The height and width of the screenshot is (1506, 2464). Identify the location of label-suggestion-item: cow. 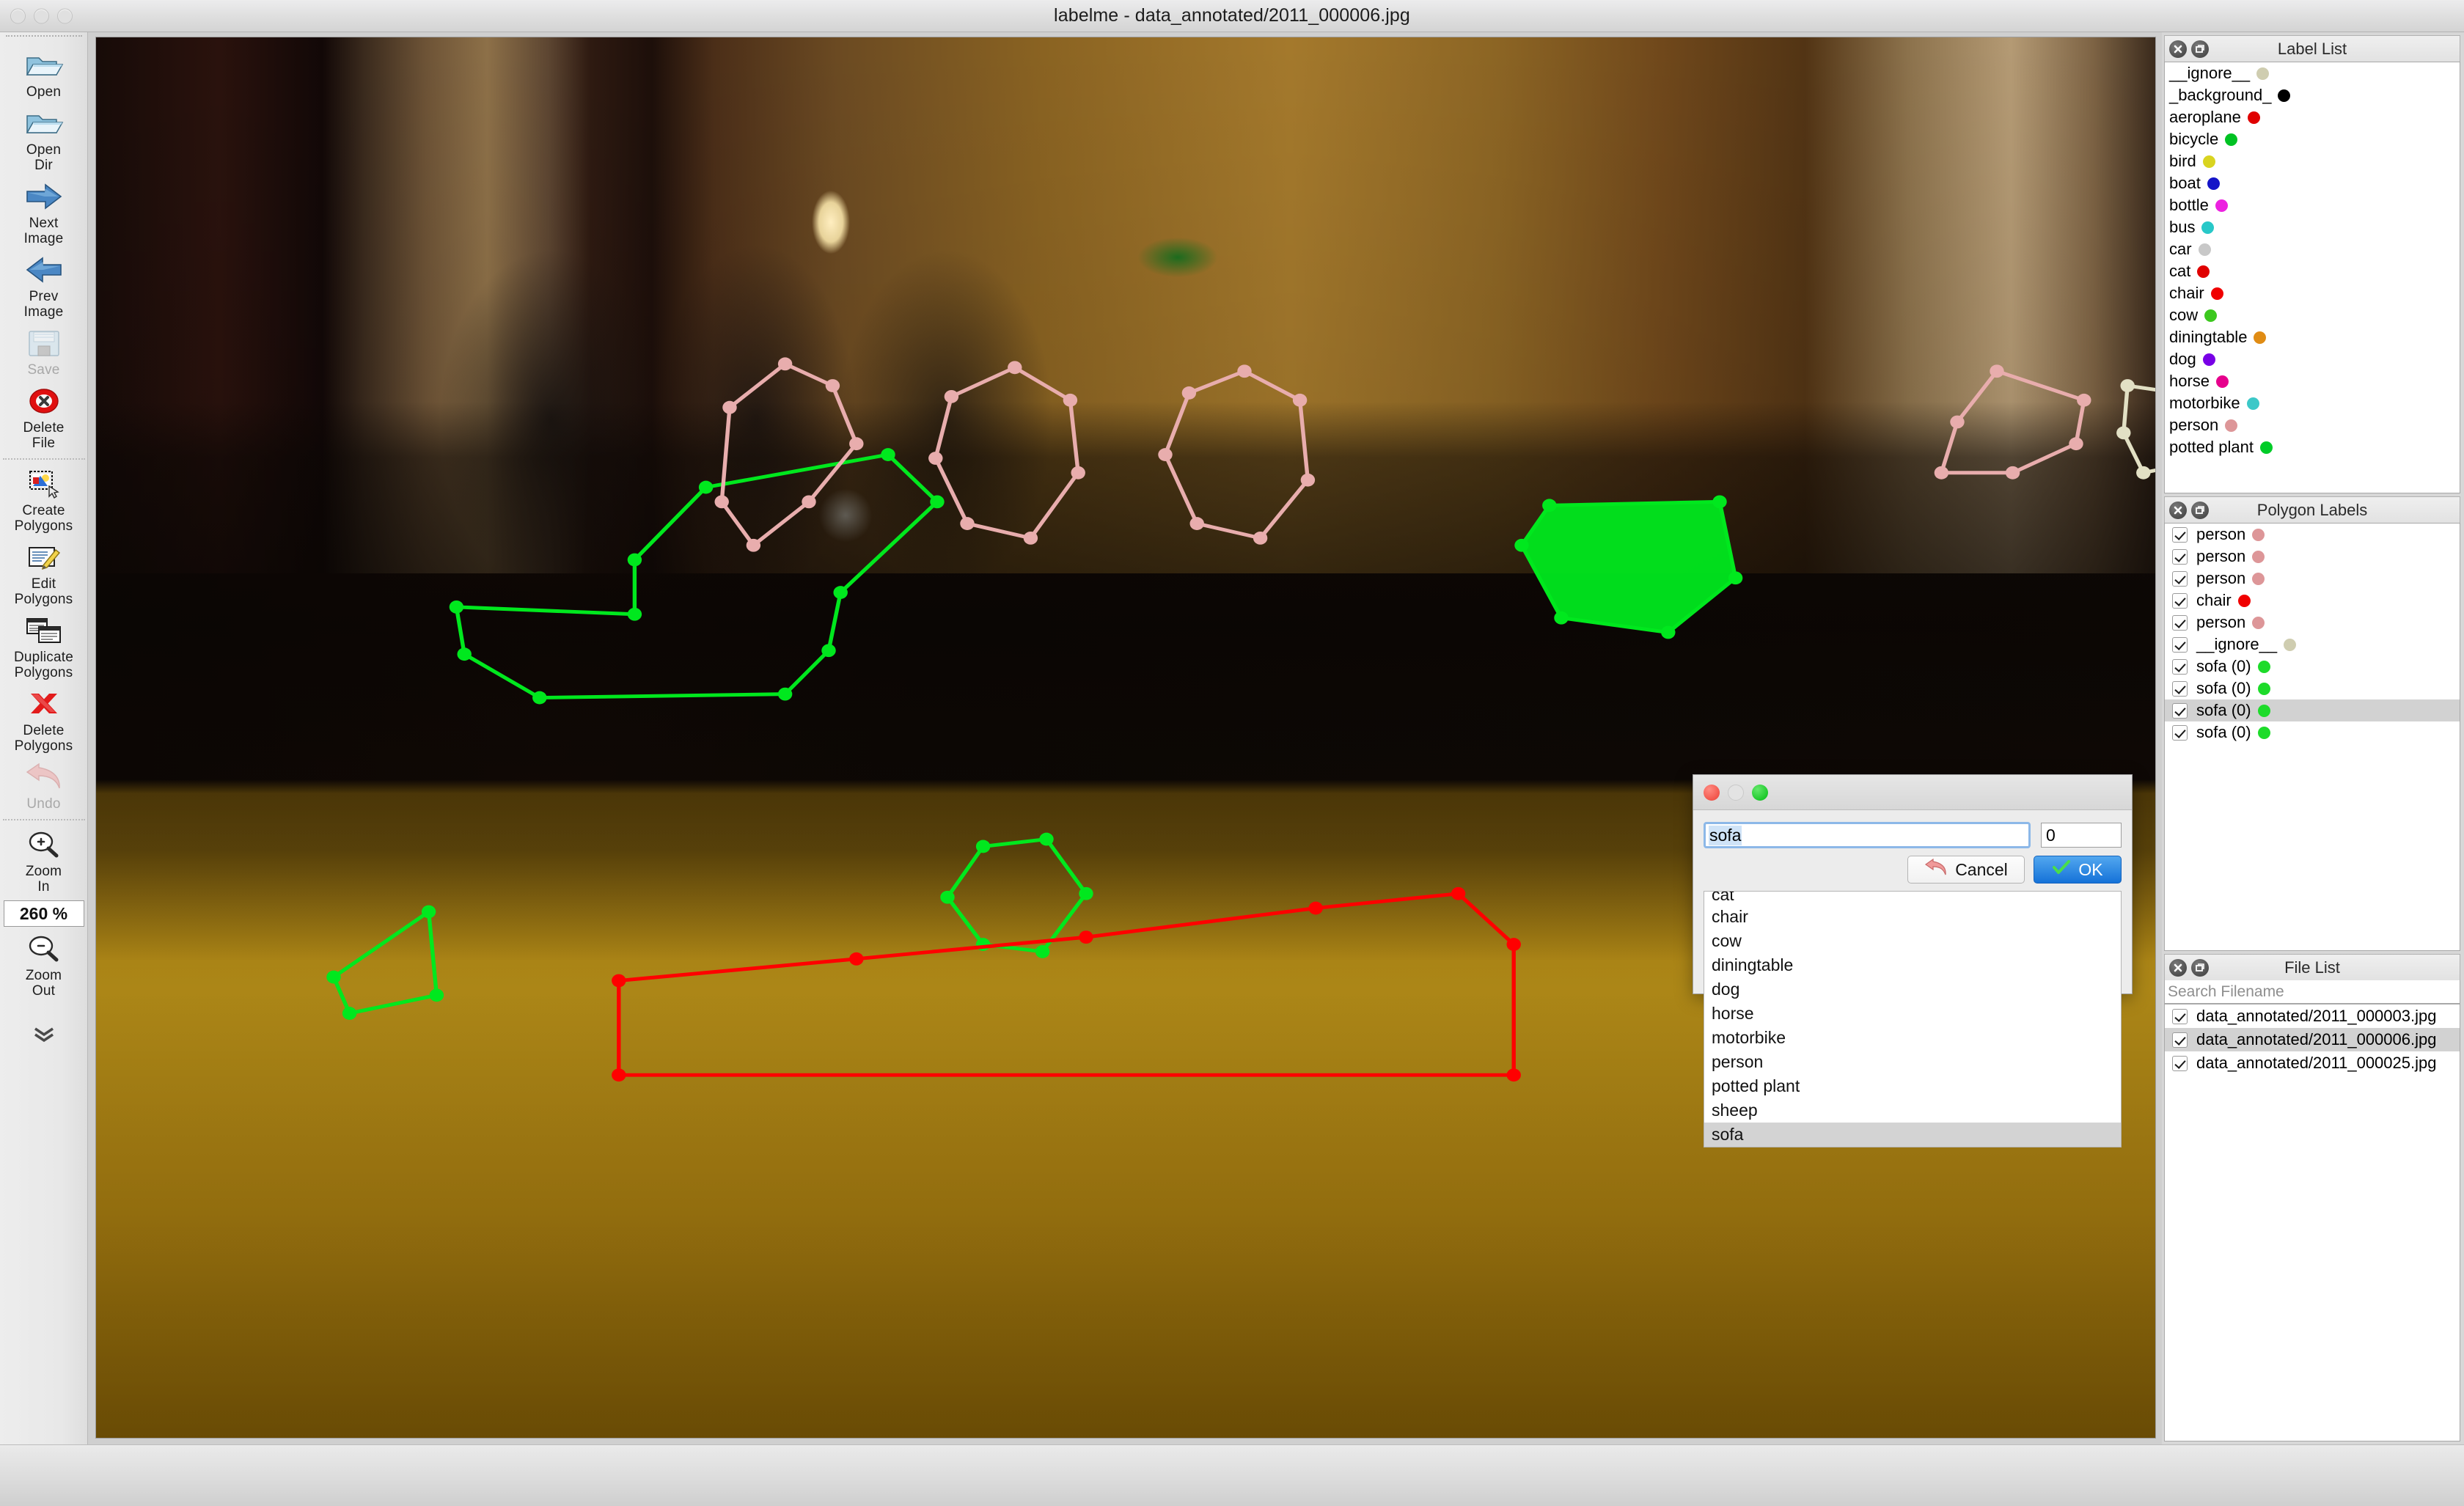
(1912, 941).